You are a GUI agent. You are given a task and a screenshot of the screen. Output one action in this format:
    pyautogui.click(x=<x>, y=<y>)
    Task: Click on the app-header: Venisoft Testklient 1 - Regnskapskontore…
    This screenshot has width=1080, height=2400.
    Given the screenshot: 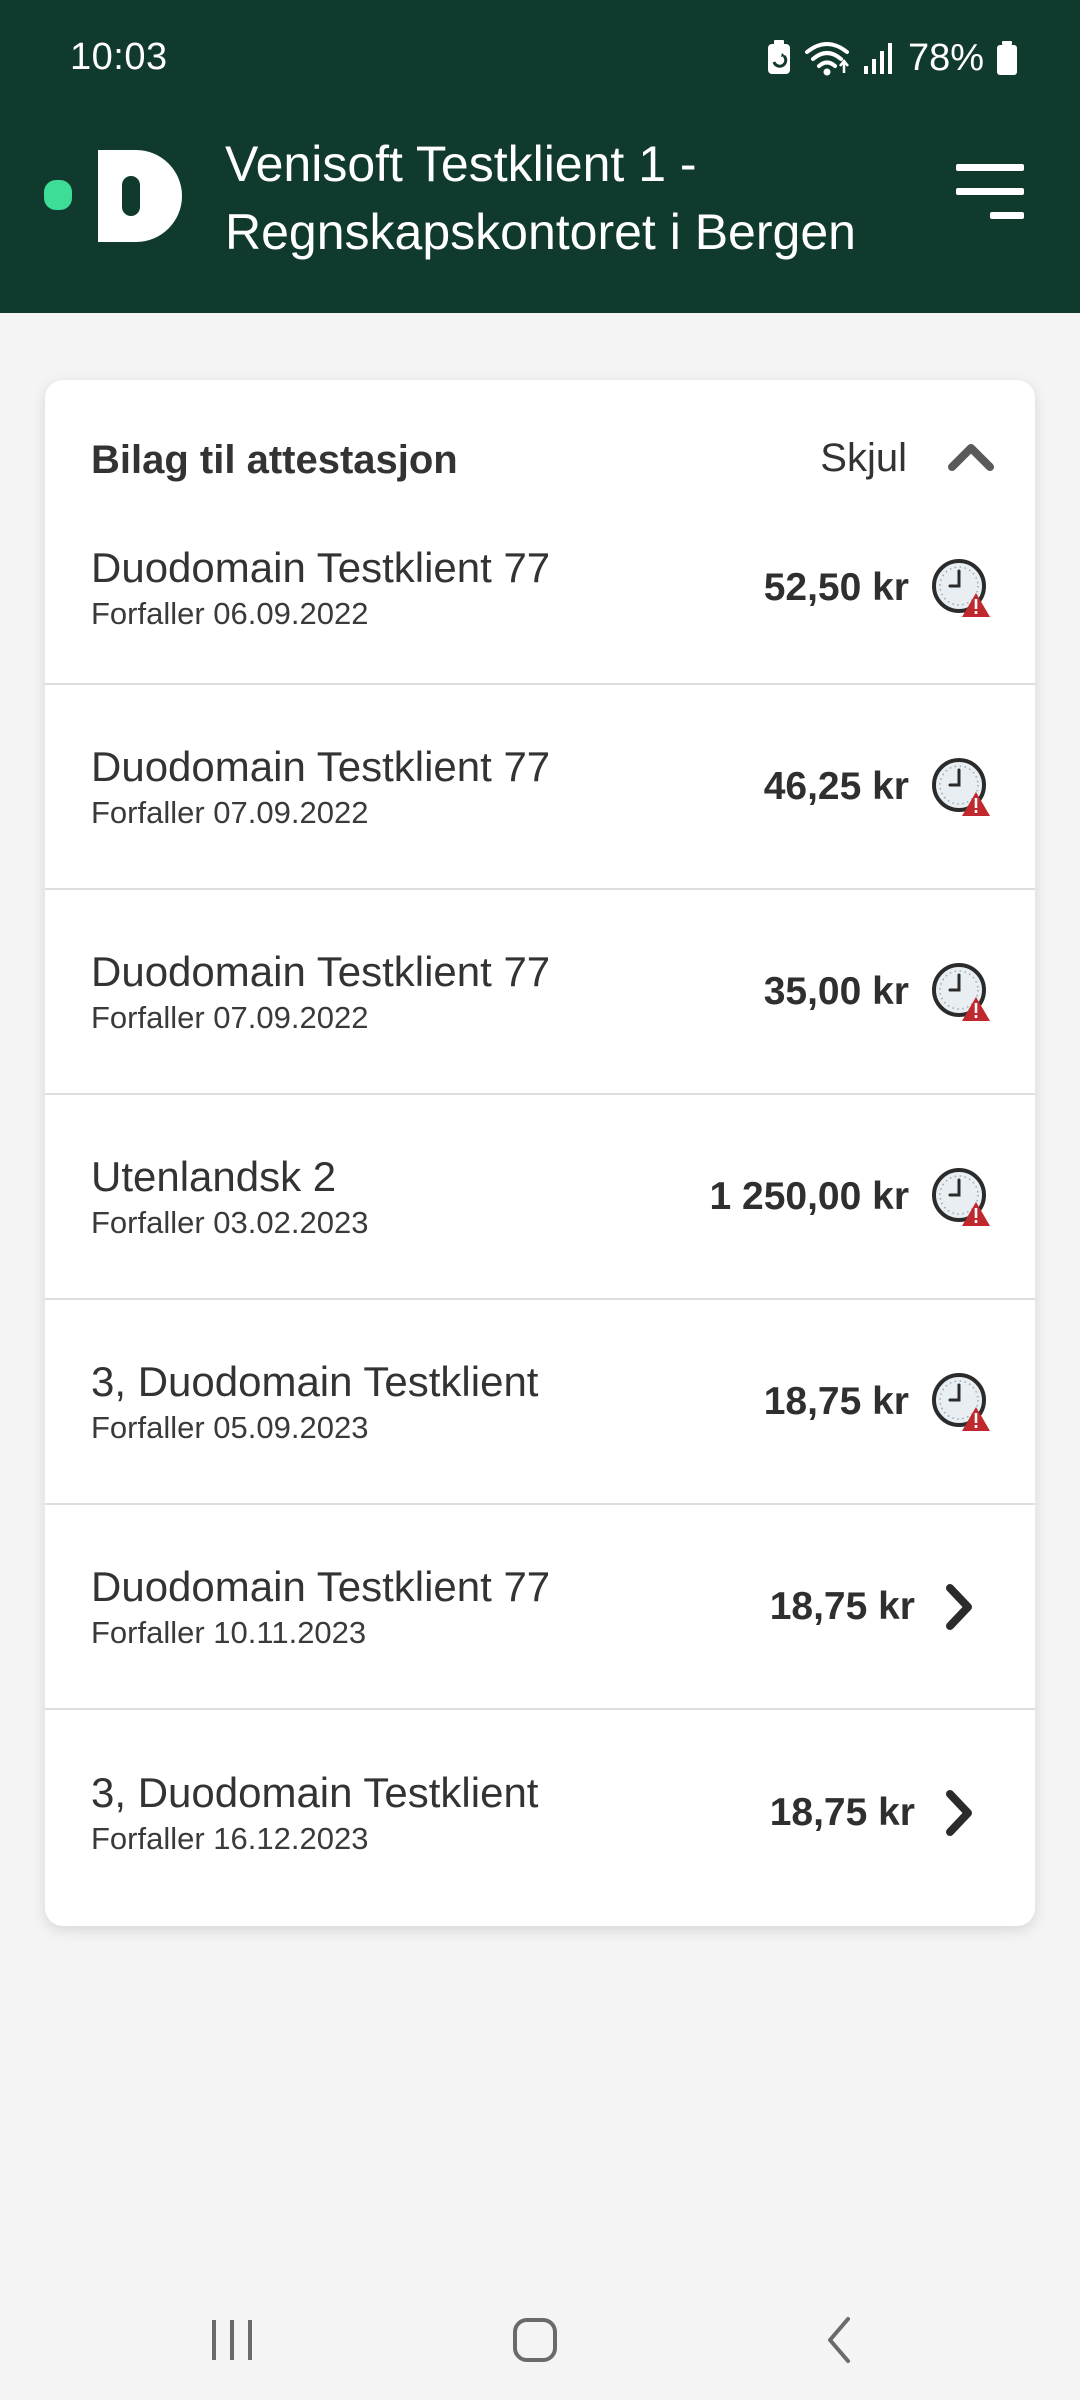 What is the action you would take?
    pyautogui.click(x=540, y=216)
    